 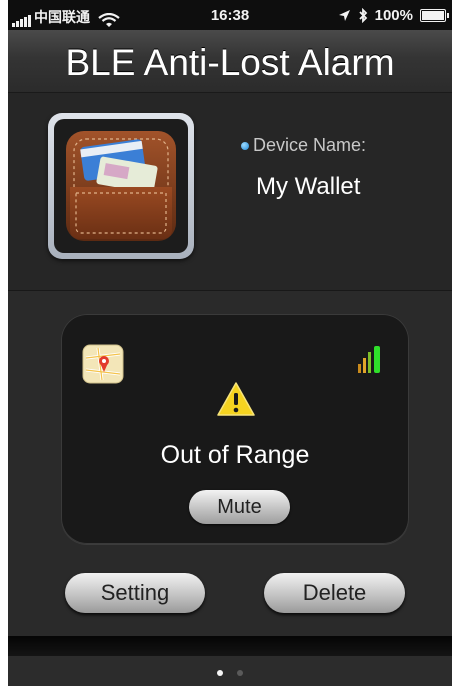 I want to click on device-name-label: Device Name:, so click(x=303, y=145).